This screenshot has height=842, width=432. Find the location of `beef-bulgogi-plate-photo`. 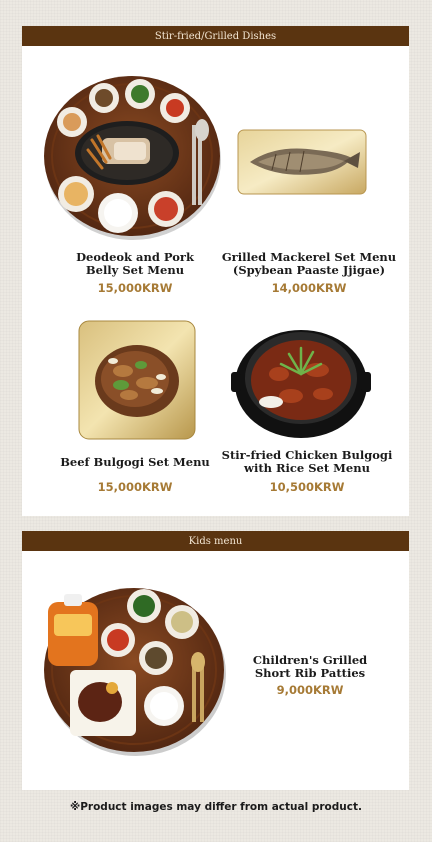

beef-bulgogi-plate-photo is located at coordinates (137, 380).